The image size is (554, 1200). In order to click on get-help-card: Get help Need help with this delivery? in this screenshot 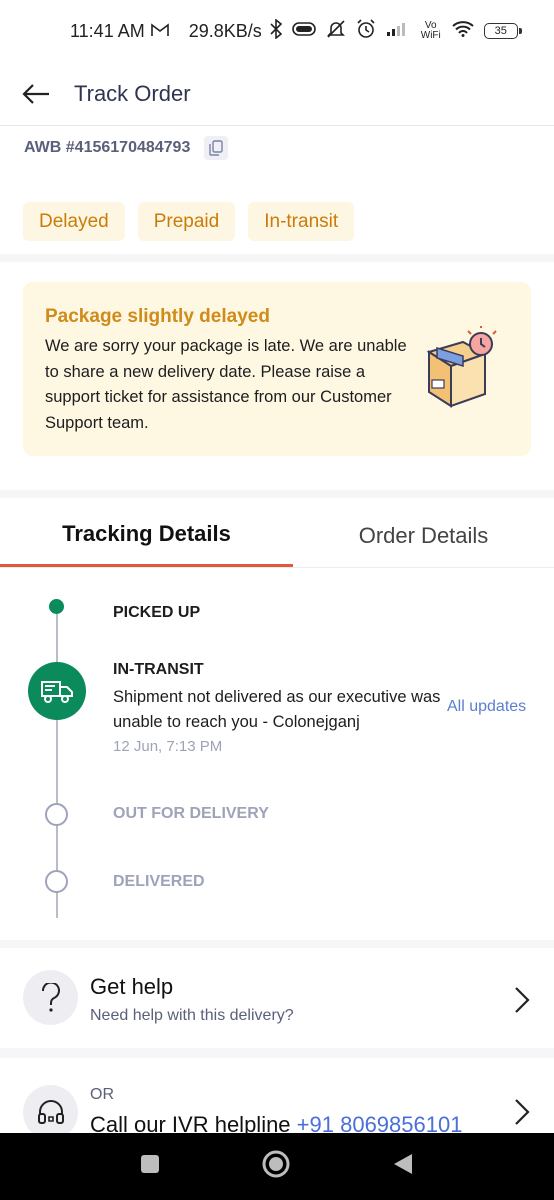, I will do `click(277, 998)`.